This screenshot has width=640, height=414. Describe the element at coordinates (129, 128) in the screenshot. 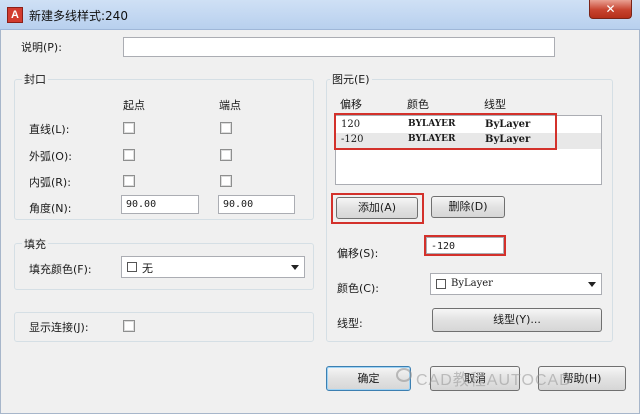

I see `cap-line-start-checkbox` at that location.